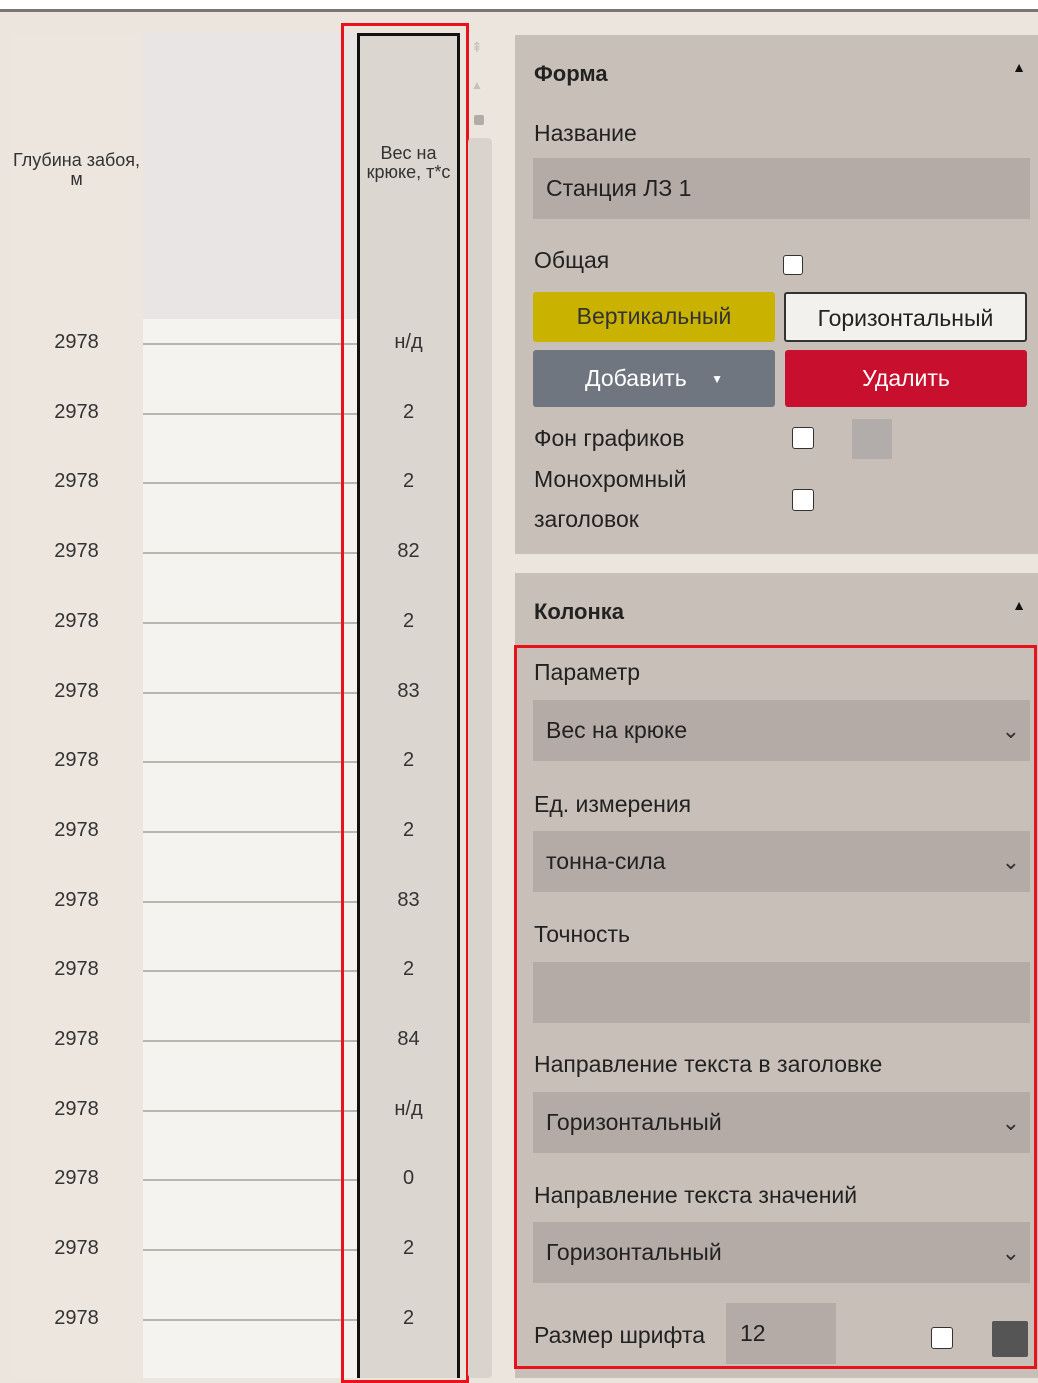 The width and height of the screenshot is (1038, 1383). I want to click on precision-input, so click(781, 992).